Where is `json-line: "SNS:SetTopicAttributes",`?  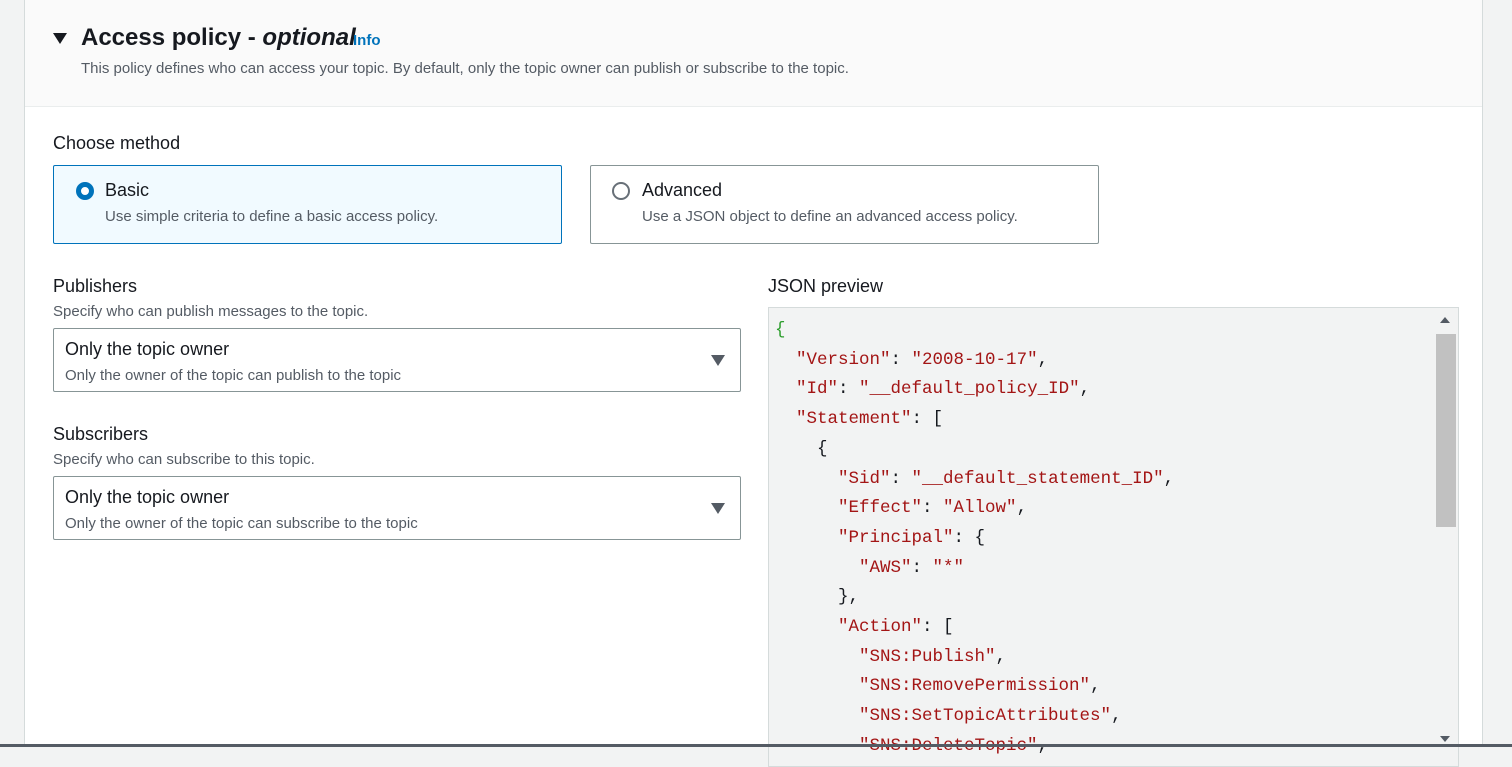
json-line: "SNS:SetTopicAttributes", is located at coordinates (990, 716).